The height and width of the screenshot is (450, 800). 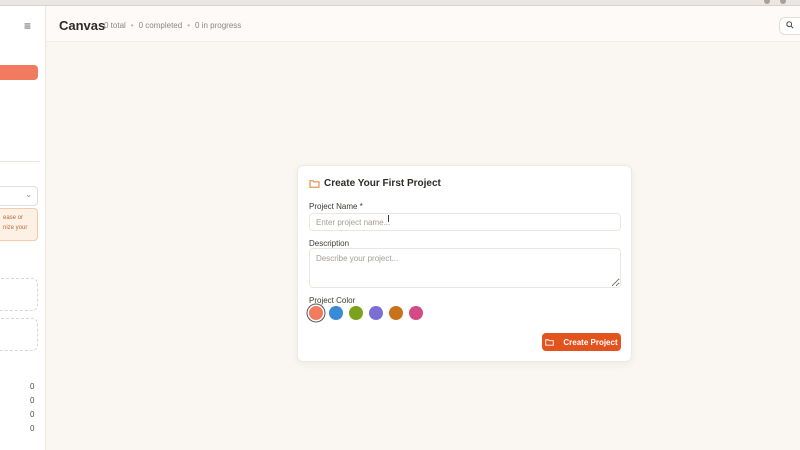 What do you see at coordinates (115, 25) in the screenshot?
I see `stat-total: 0 total` at bounding box center [115, 25].